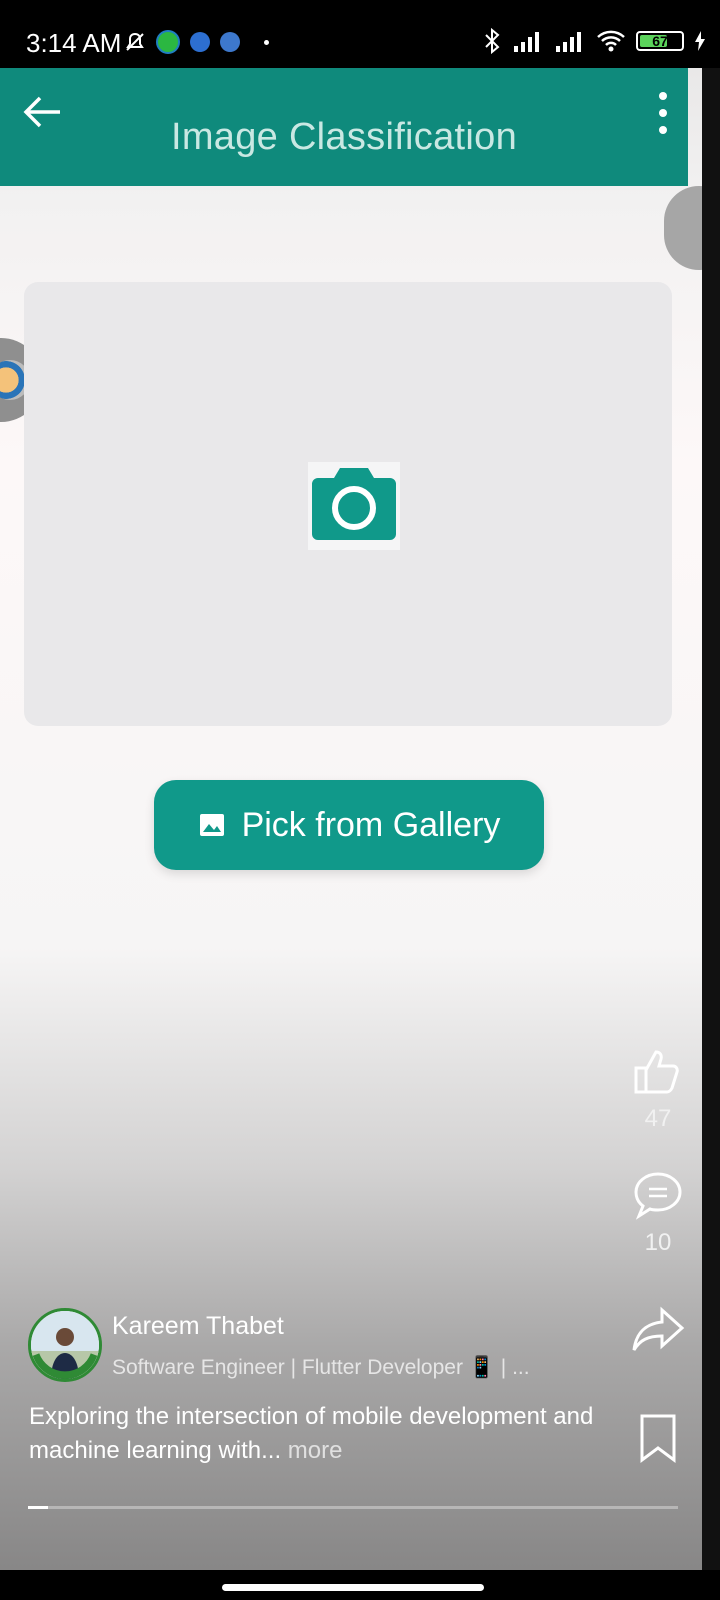  I want to click on edge-strip, so click(711, 819).